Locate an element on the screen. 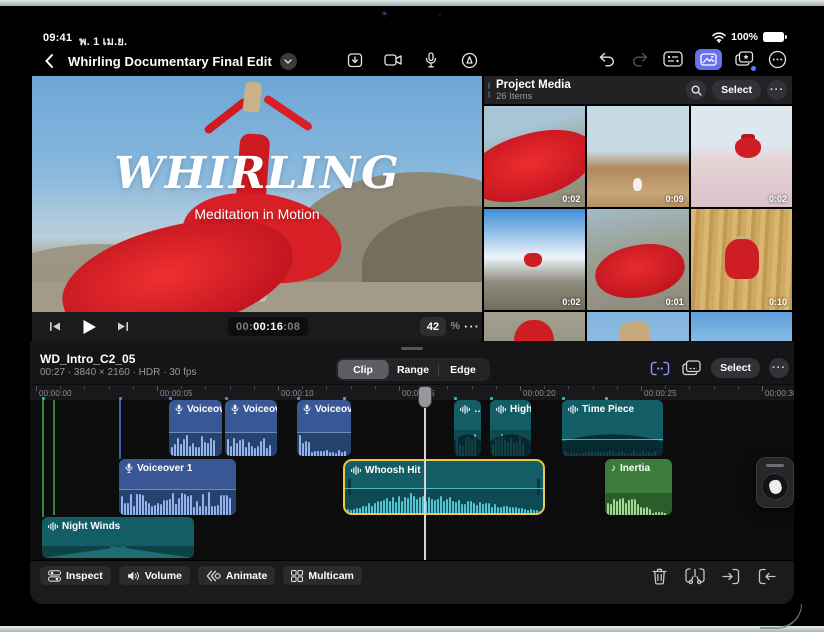  mode-clip: Clip is located at coordinates (363, 369).